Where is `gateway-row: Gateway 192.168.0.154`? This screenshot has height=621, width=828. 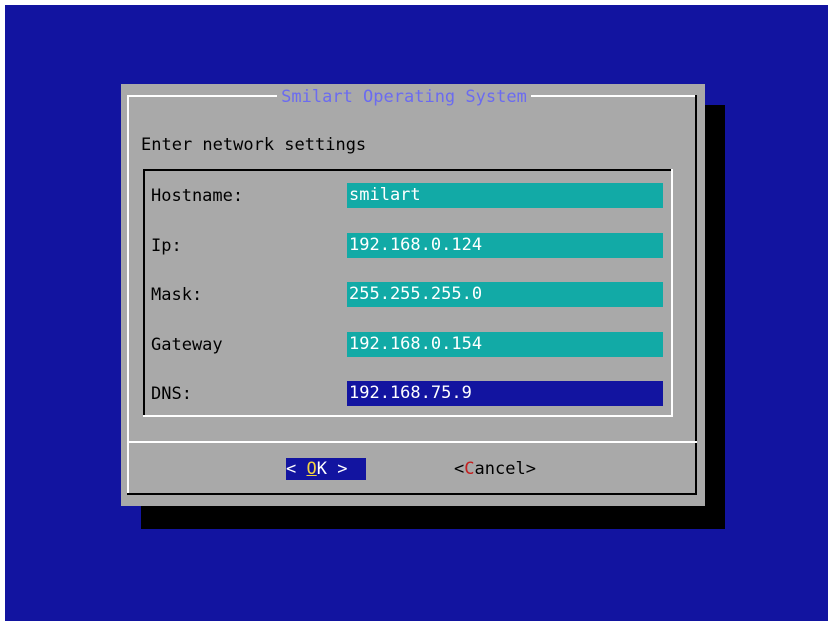
gateway-row: Gateway 192.168.0.154 is located at coordinates (408, 345).